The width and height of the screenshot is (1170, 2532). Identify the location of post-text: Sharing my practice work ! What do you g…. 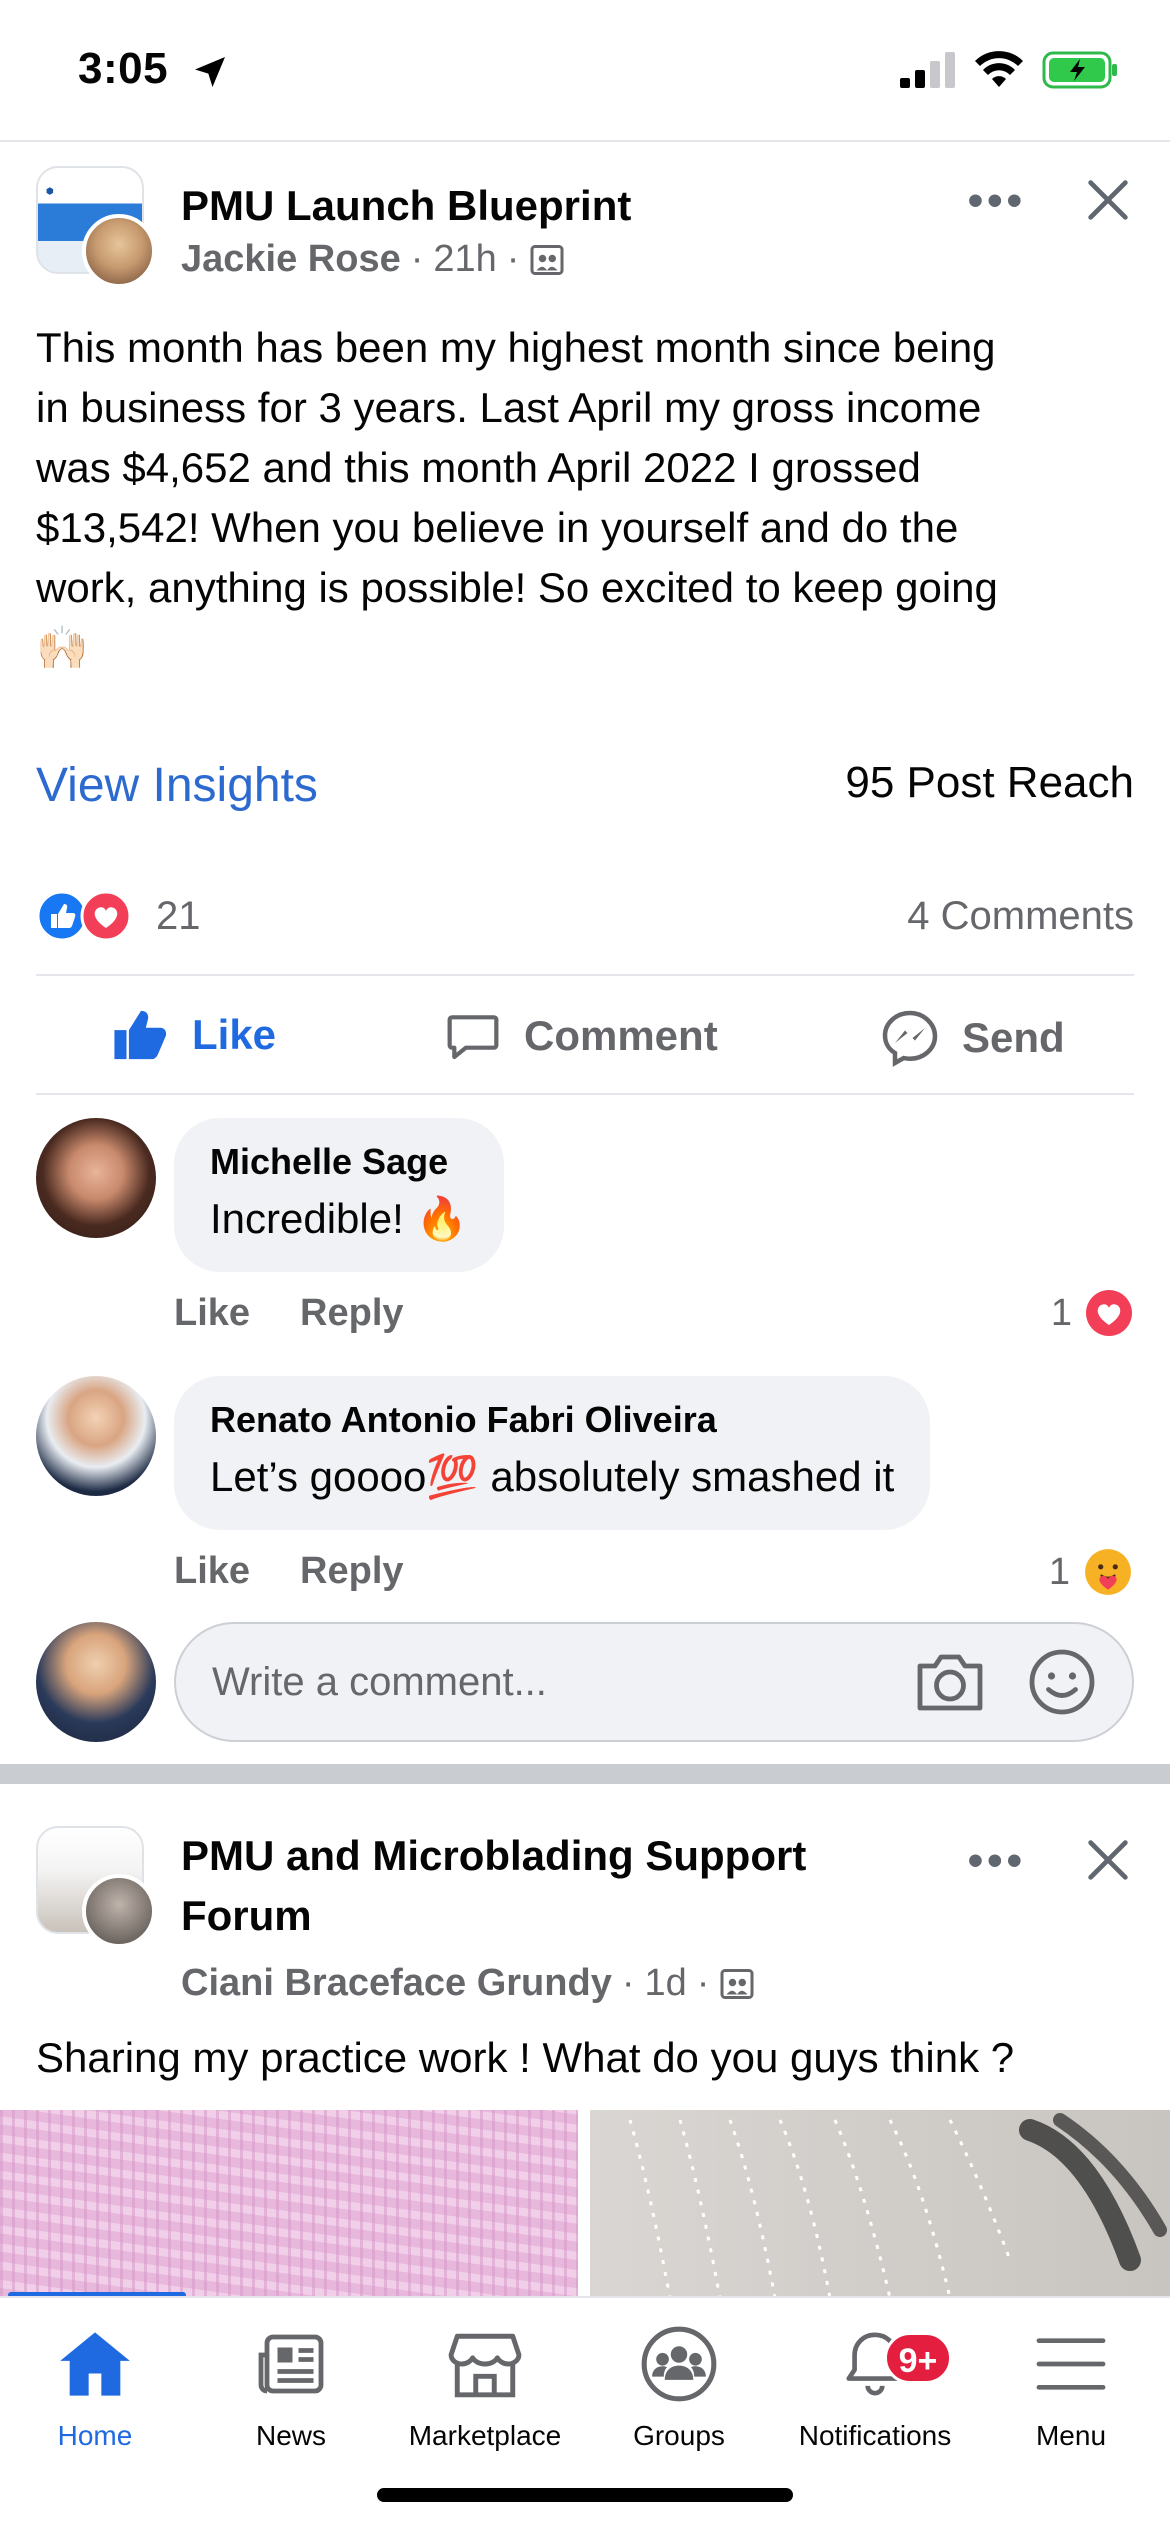
(525, 2057).